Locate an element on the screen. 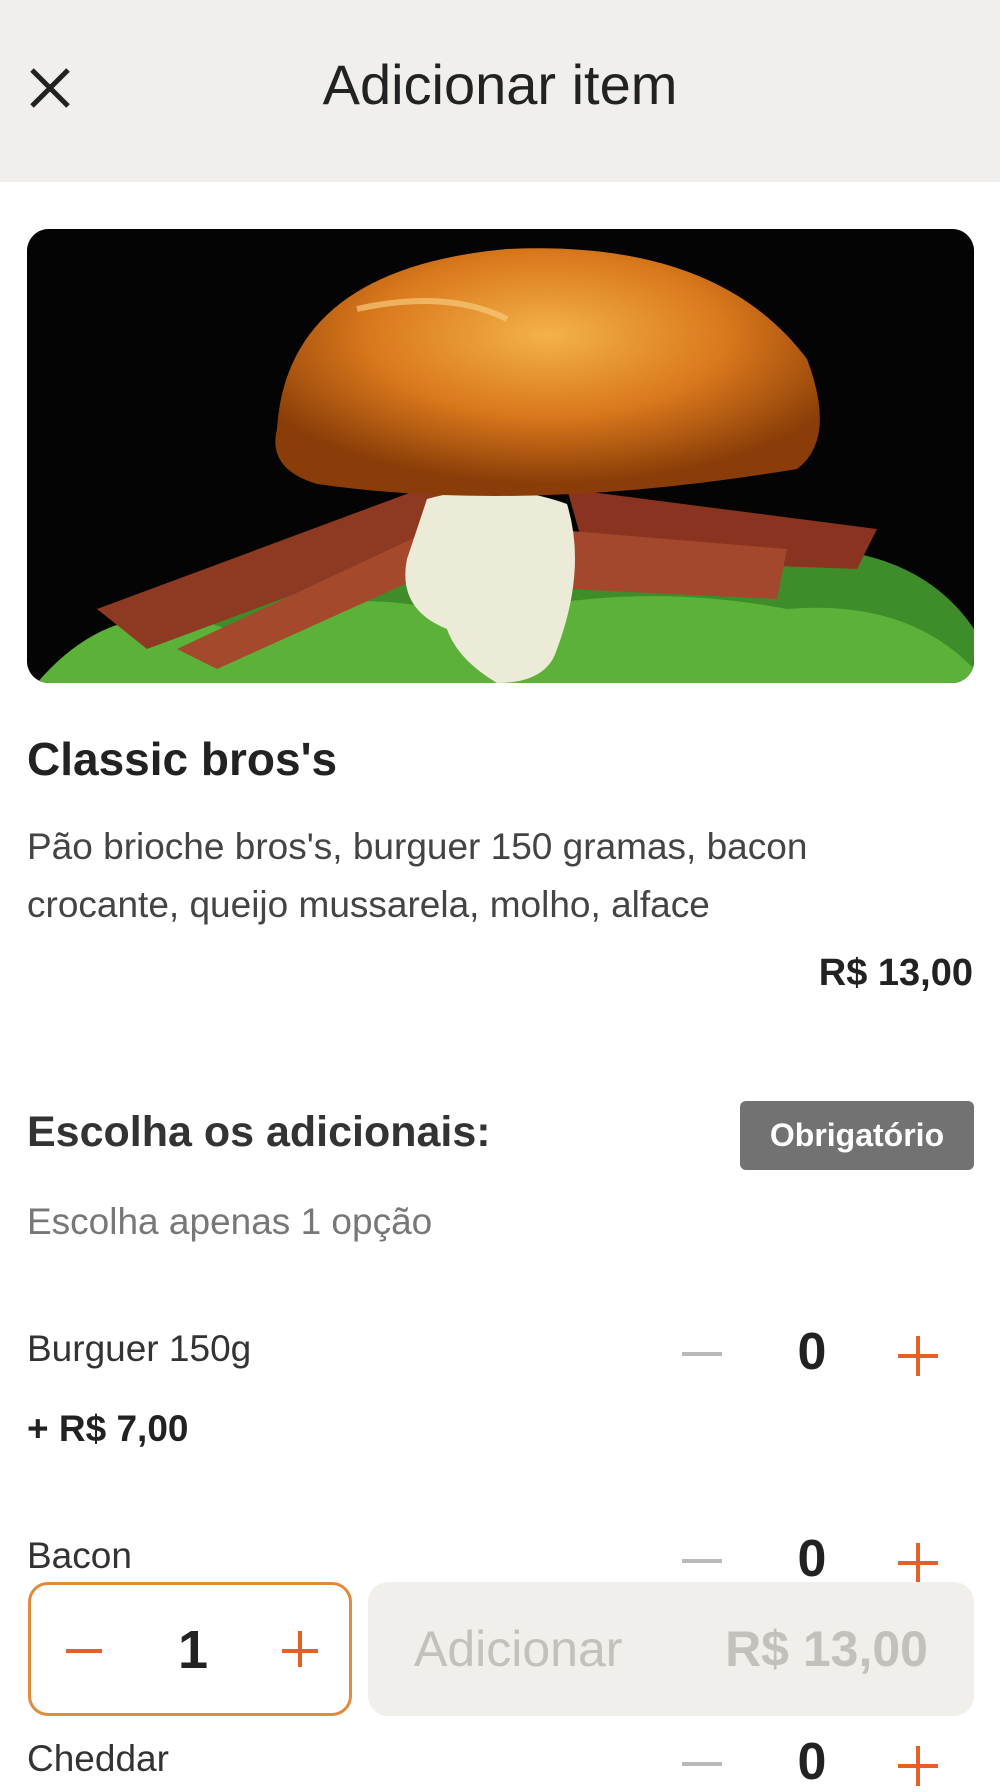  add-button-price: R$ 13,00 is located at coordinates (826, 1649).